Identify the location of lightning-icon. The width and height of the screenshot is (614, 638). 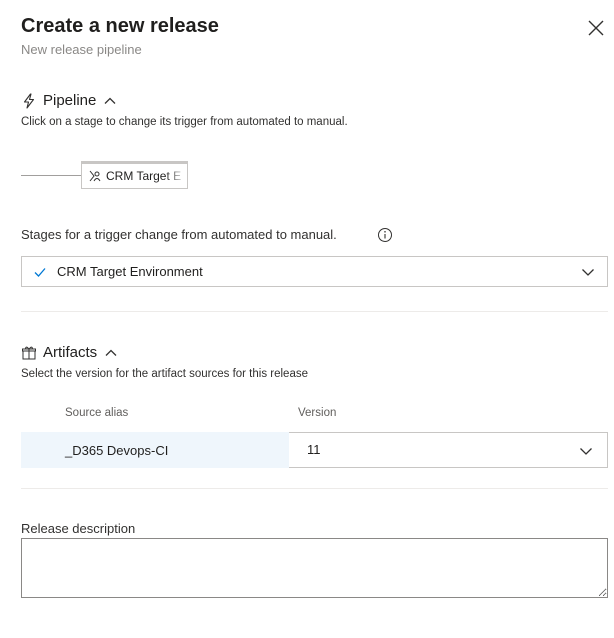
(29, 100).